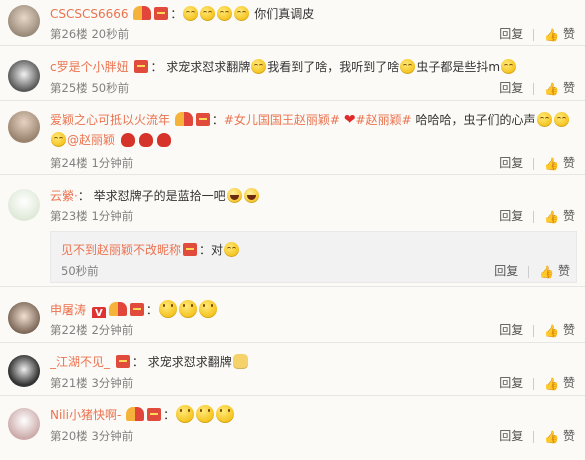 The height and width of the screenshot is (460, 585). What do you see at coordinates (98, 312) in the screenshot?
I see `vip-icon: V` at bounding box center [98, 312].